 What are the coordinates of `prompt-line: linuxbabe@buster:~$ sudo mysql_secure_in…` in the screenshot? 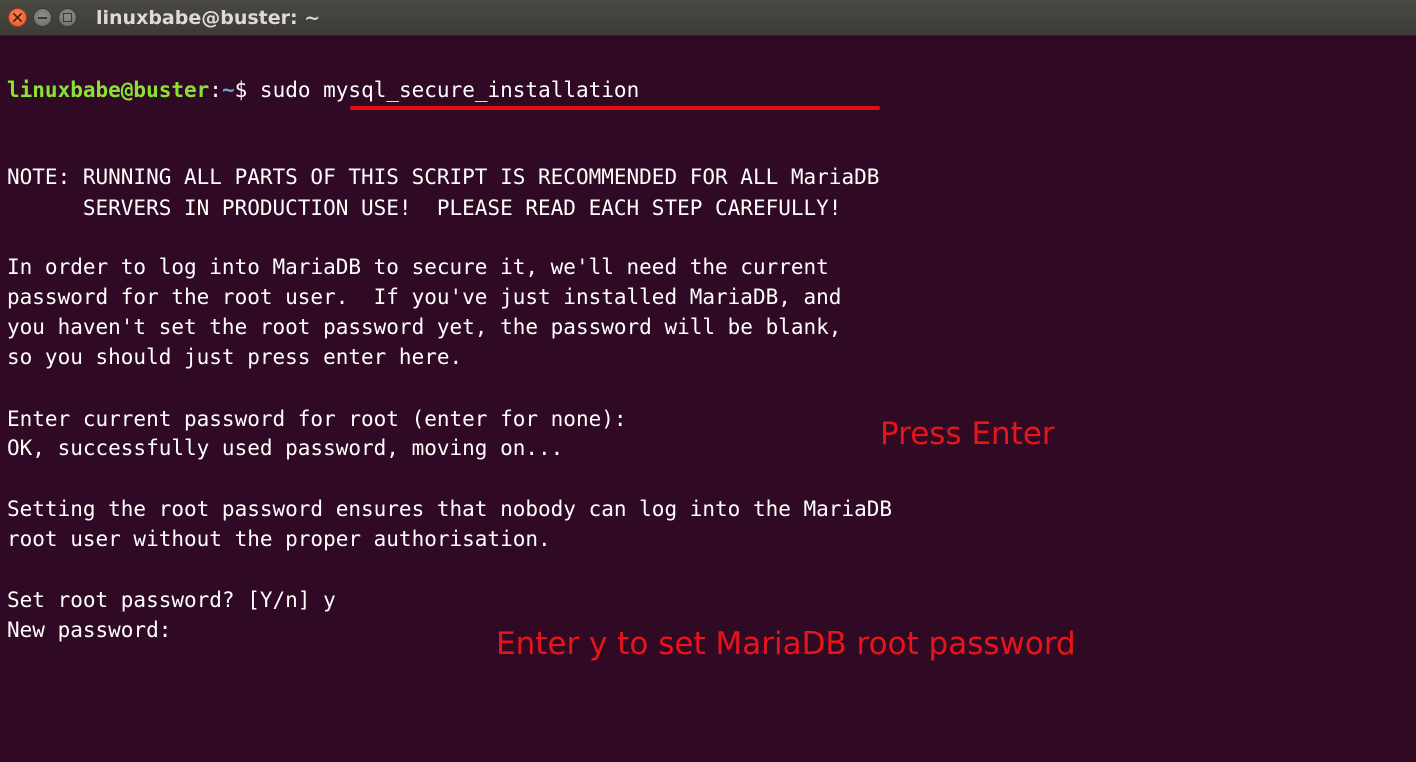 It's located at (323, 90).